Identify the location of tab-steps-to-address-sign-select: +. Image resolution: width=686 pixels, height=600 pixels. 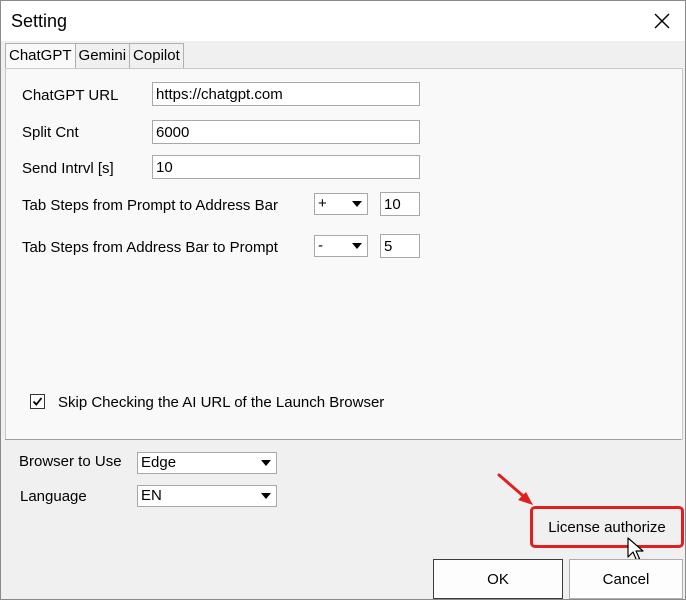
(341, 204).